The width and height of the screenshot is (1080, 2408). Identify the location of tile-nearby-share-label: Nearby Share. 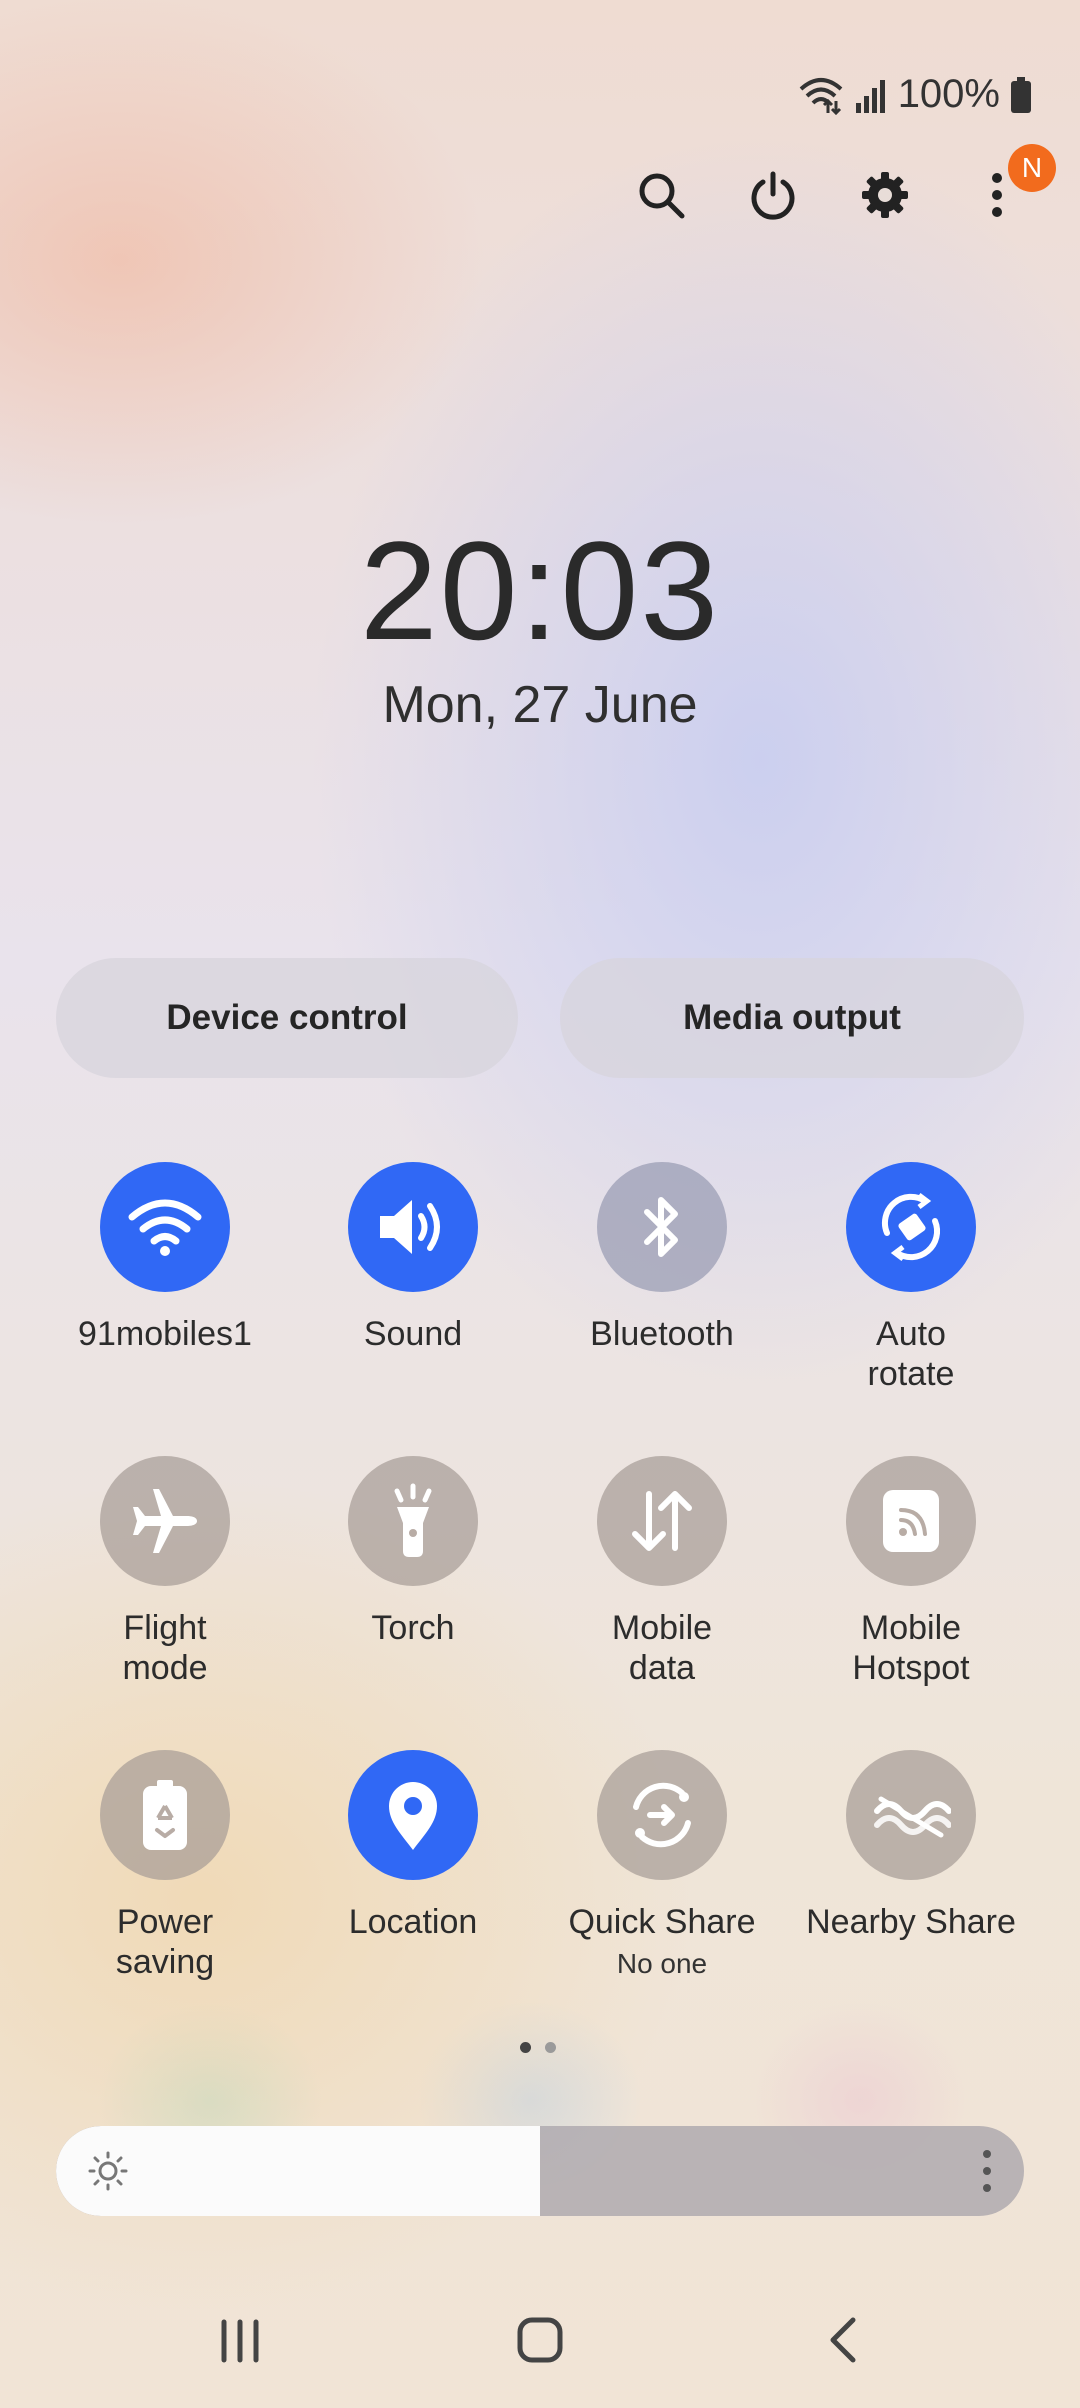
(911, 1922).